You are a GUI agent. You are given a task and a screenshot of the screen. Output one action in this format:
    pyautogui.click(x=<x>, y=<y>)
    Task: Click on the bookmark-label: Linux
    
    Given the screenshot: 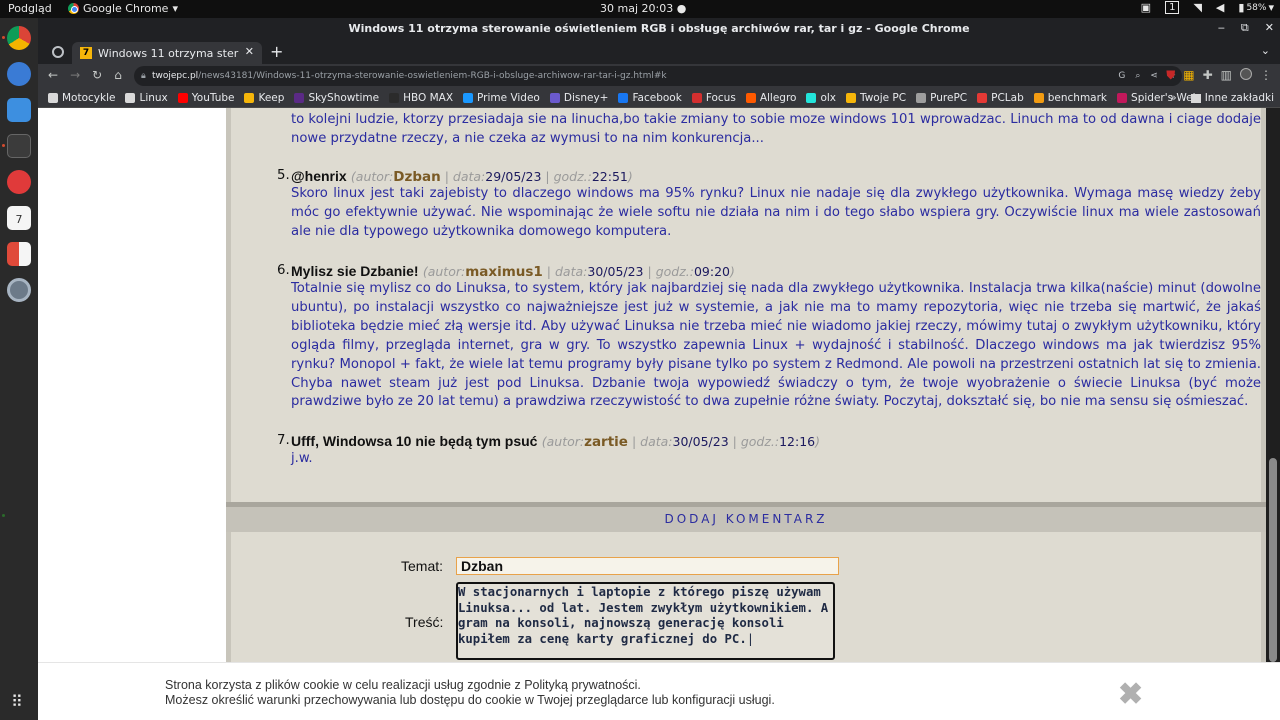 What is the action you would take?
    pyautogui.click(x=153, y=97)
    